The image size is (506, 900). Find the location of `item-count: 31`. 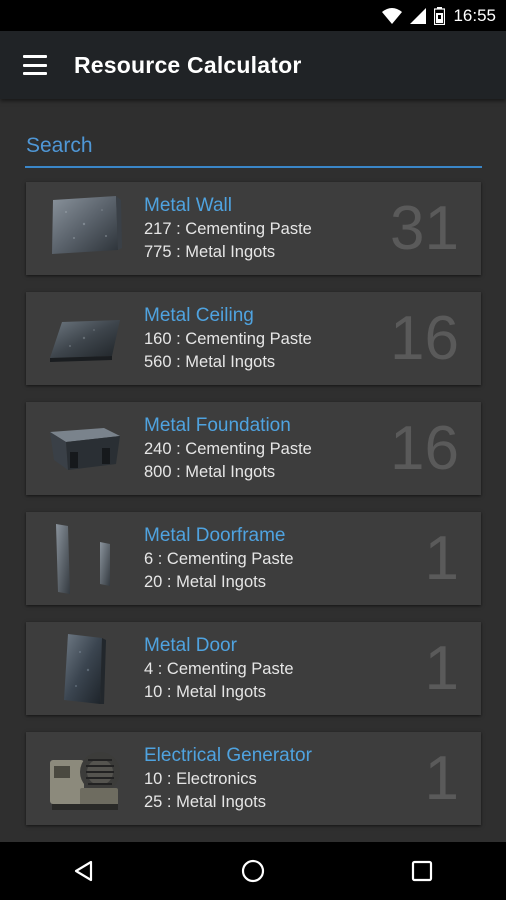

item-count: 31 is located at coordinates (424, 228).